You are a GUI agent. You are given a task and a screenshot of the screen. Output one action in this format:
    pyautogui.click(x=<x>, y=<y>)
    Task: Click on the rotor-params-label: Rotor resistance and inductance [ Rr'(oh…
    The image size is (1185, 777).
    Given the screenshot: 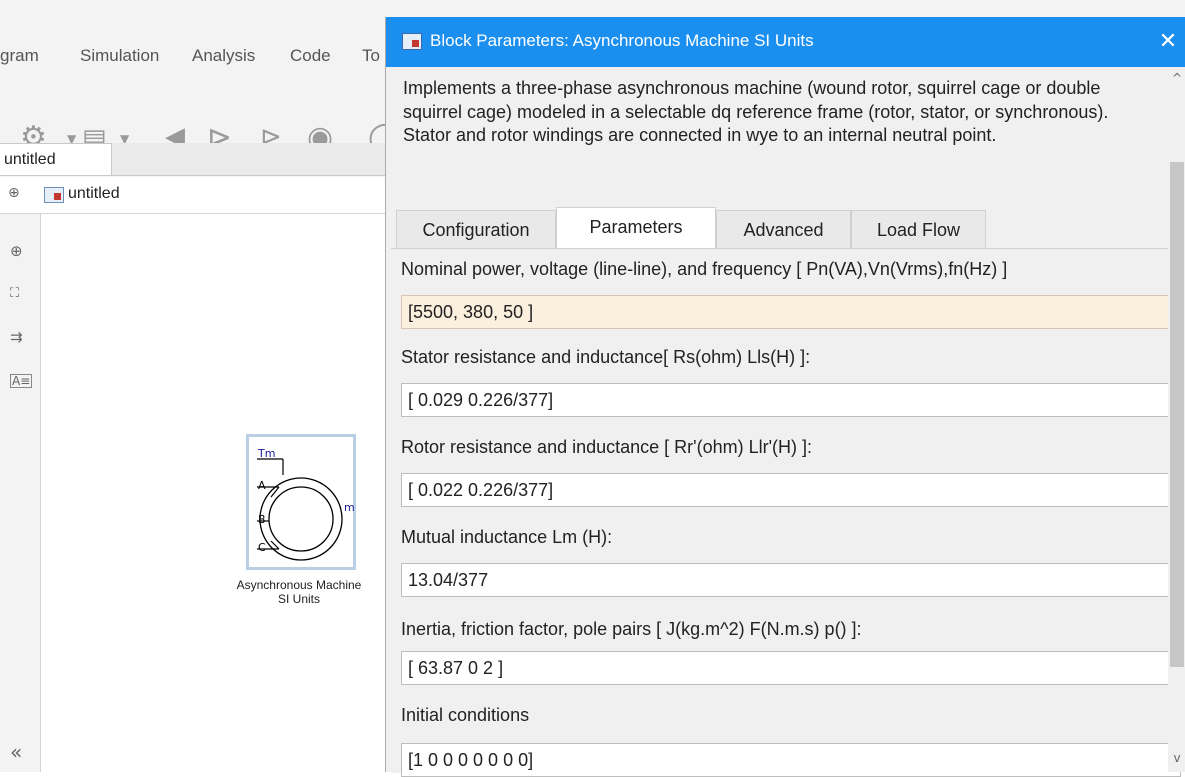 What is the action you would take?
    pyautogui.click(x=607, y=447)
    